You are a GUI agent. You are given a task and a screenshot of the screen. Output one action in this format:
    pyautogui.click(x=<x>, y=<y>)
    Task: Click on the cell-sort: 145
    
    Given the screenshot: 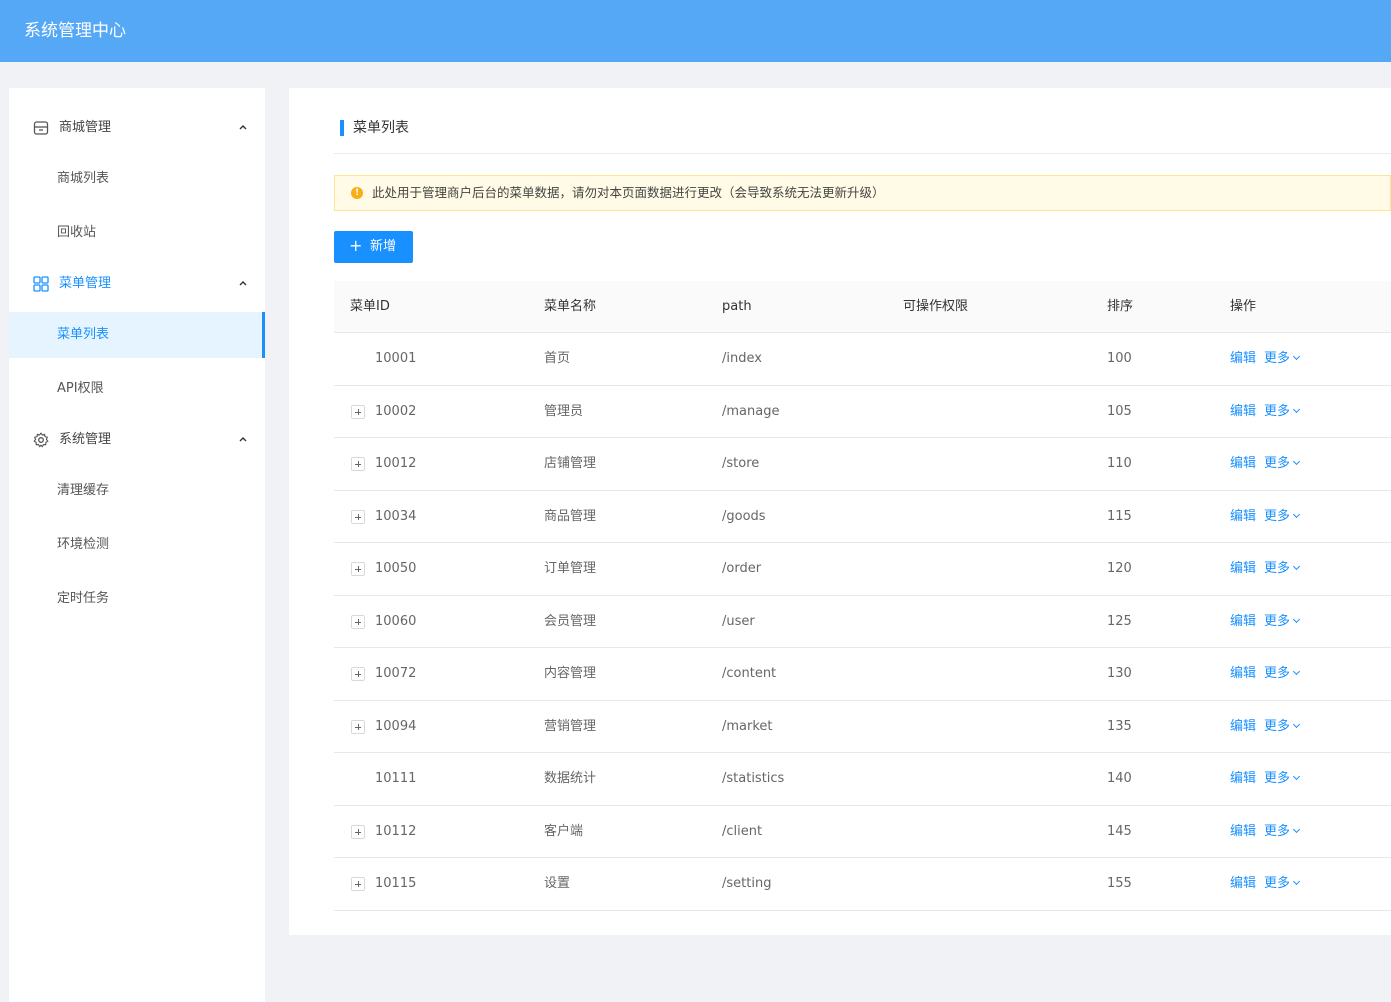 What is the action you would take?
    pyautogui.click(x=1119, y=831)
    